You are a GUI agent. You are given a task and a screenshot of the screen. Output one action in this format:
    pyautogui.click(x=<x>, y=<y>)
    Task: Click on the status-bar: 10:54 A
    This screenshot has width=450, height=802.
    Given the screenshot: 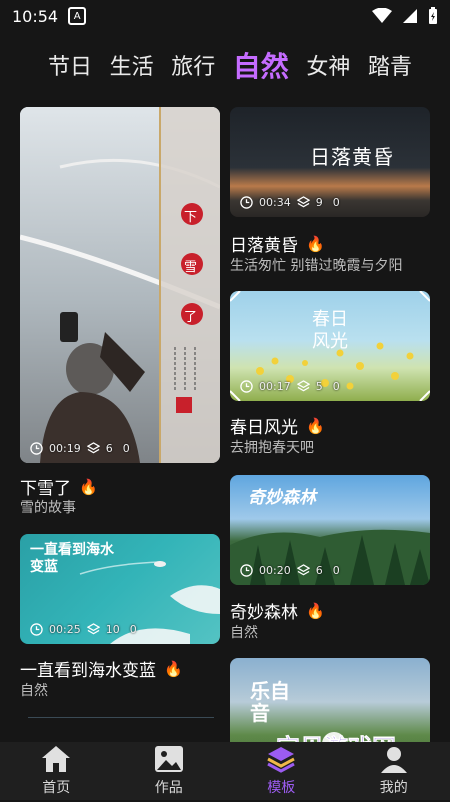 What is the action you would take?
    pyautogui.click(x=225, y=16)
    